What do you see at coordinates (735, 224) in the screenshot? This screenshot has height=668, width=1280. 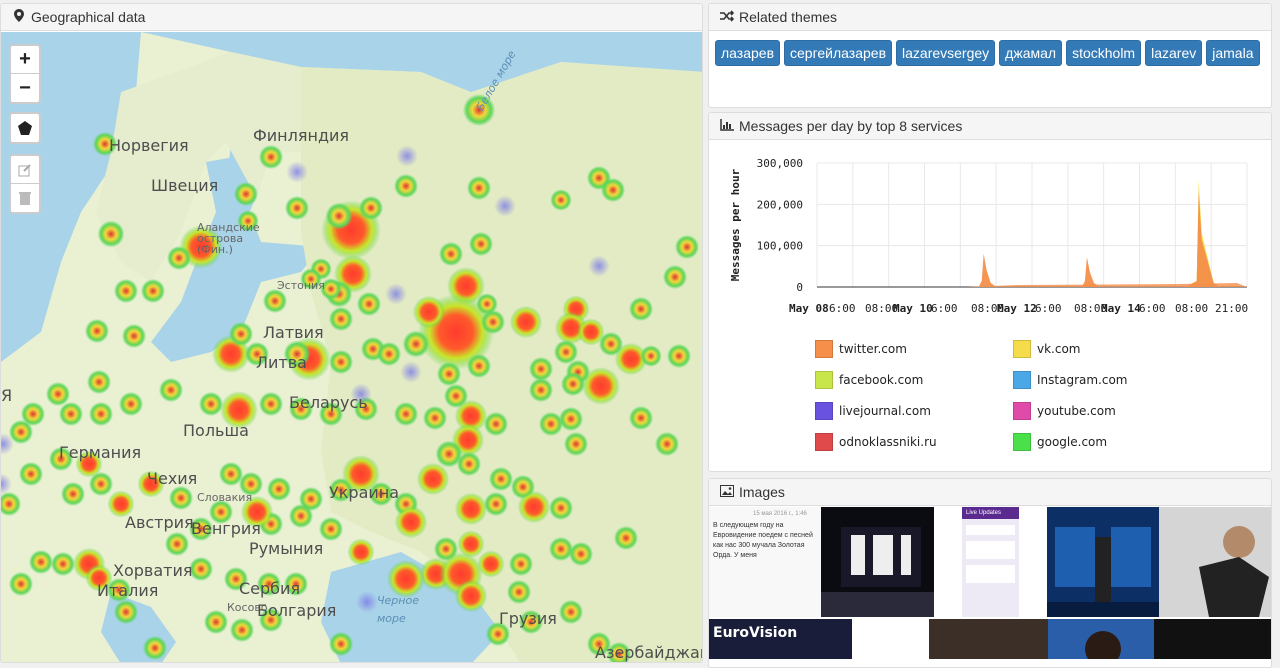 I see `y-axis-label: Messages per hour` at bounding box center [735, 224].